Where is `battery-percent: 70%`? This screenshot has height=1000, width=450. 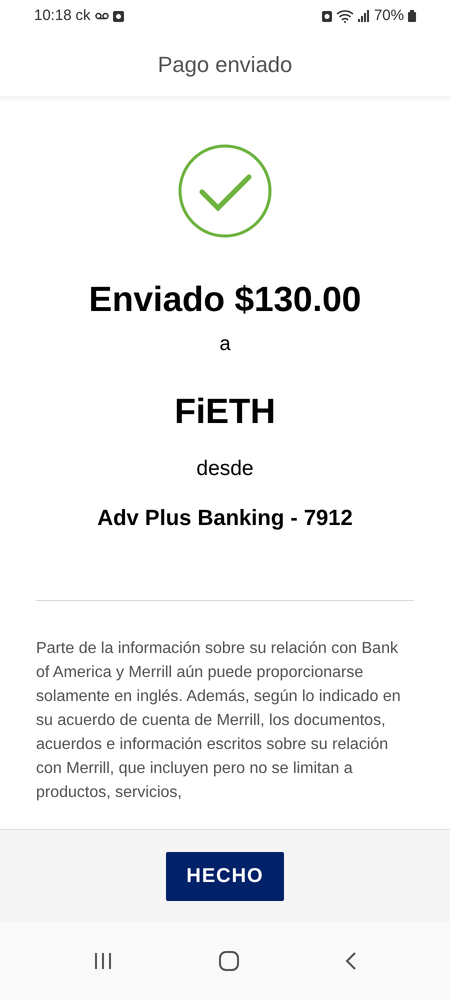 battery-percent: 70% is located at coordinates (389, 16).